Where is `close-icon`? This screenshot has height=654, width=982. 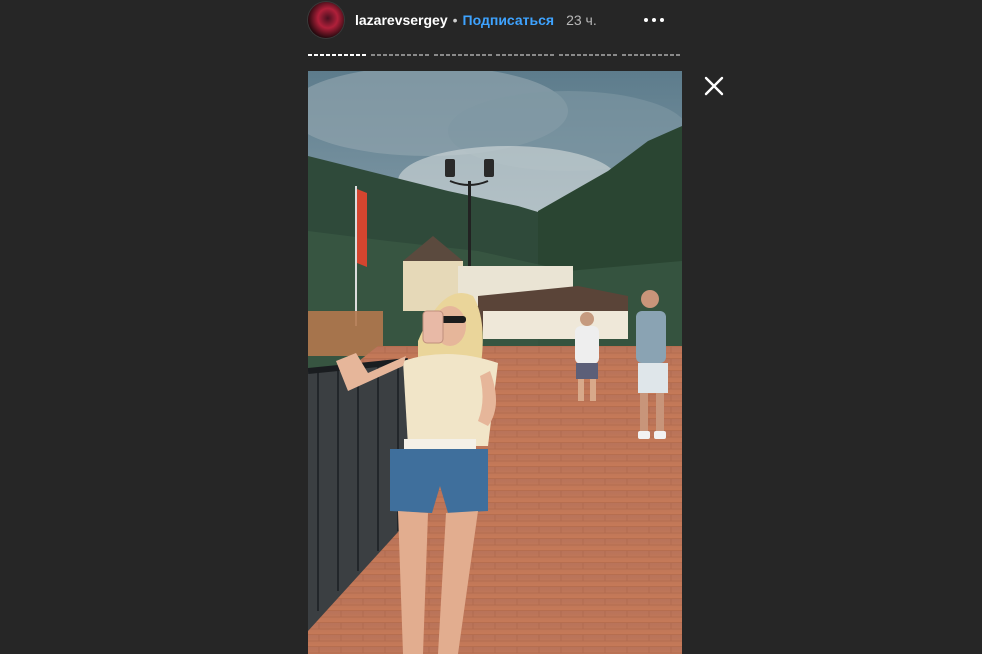
close-icon is located at coordinates (714, 86).